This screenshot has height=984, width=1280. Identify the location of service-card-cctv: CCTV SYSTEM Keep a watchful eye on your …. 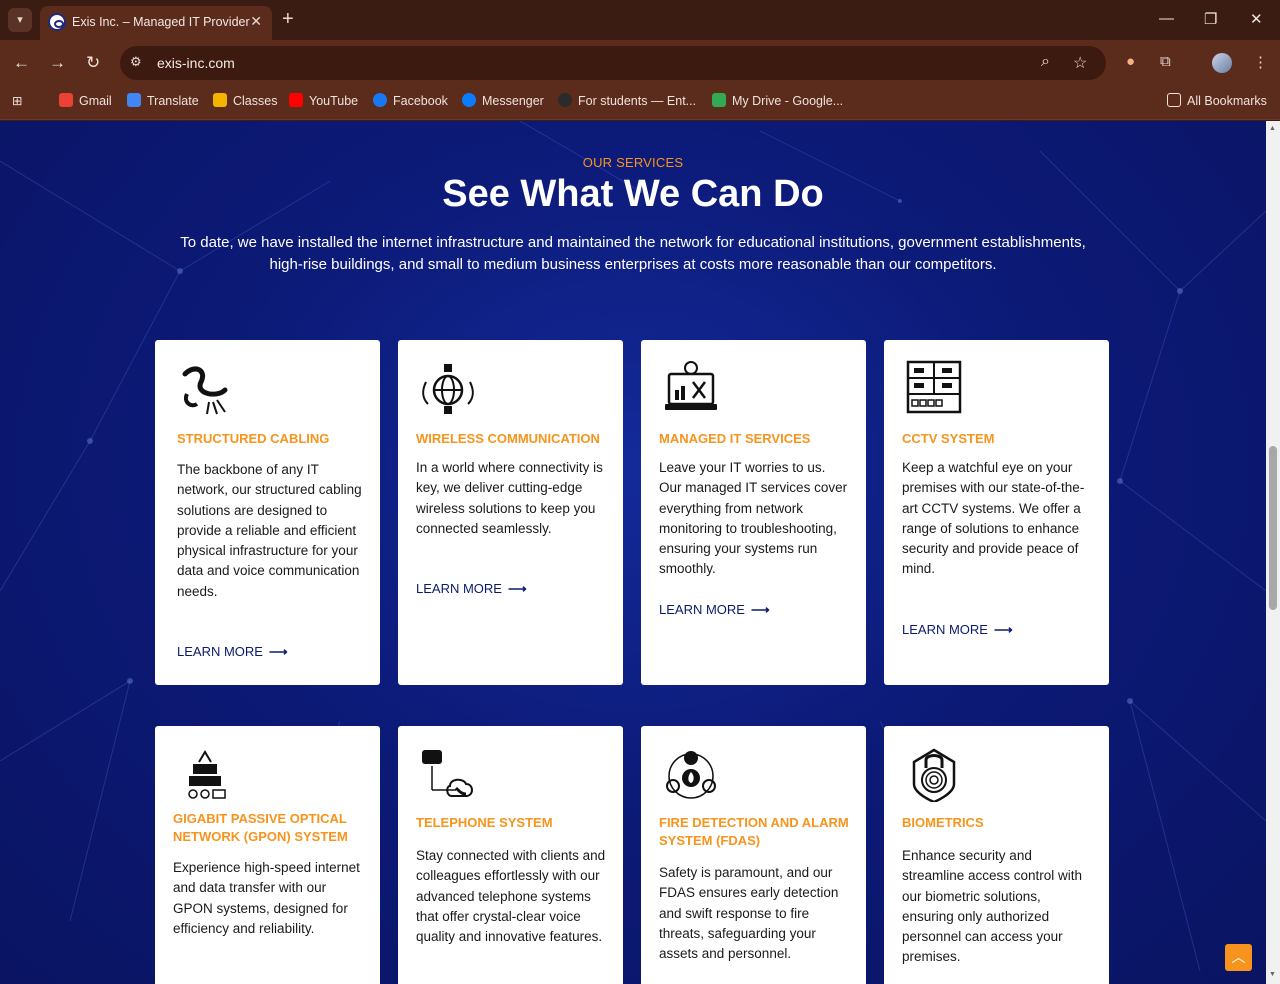
(996, 512).